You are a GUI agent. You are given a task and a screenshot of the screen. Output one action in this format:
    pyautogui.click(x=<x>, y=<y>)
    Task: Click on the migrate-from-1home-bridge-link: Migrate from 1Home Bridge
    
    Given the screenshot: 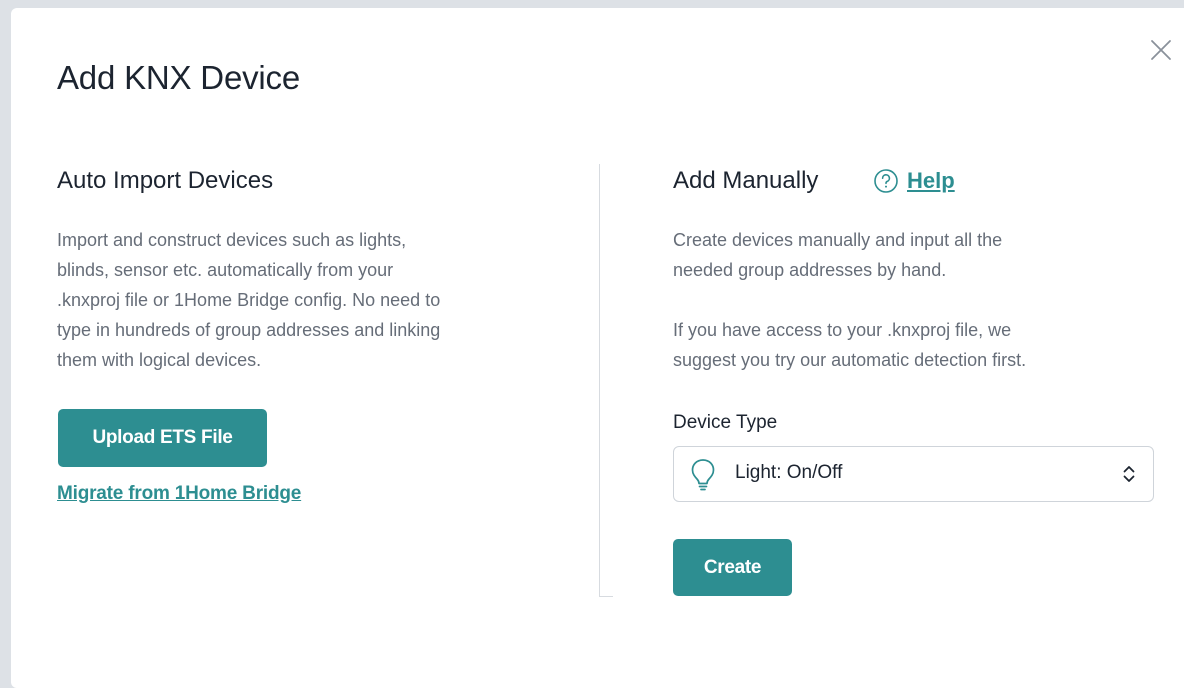 What is the action you would take?
    pyautogui.click(x=179, y=494)
    